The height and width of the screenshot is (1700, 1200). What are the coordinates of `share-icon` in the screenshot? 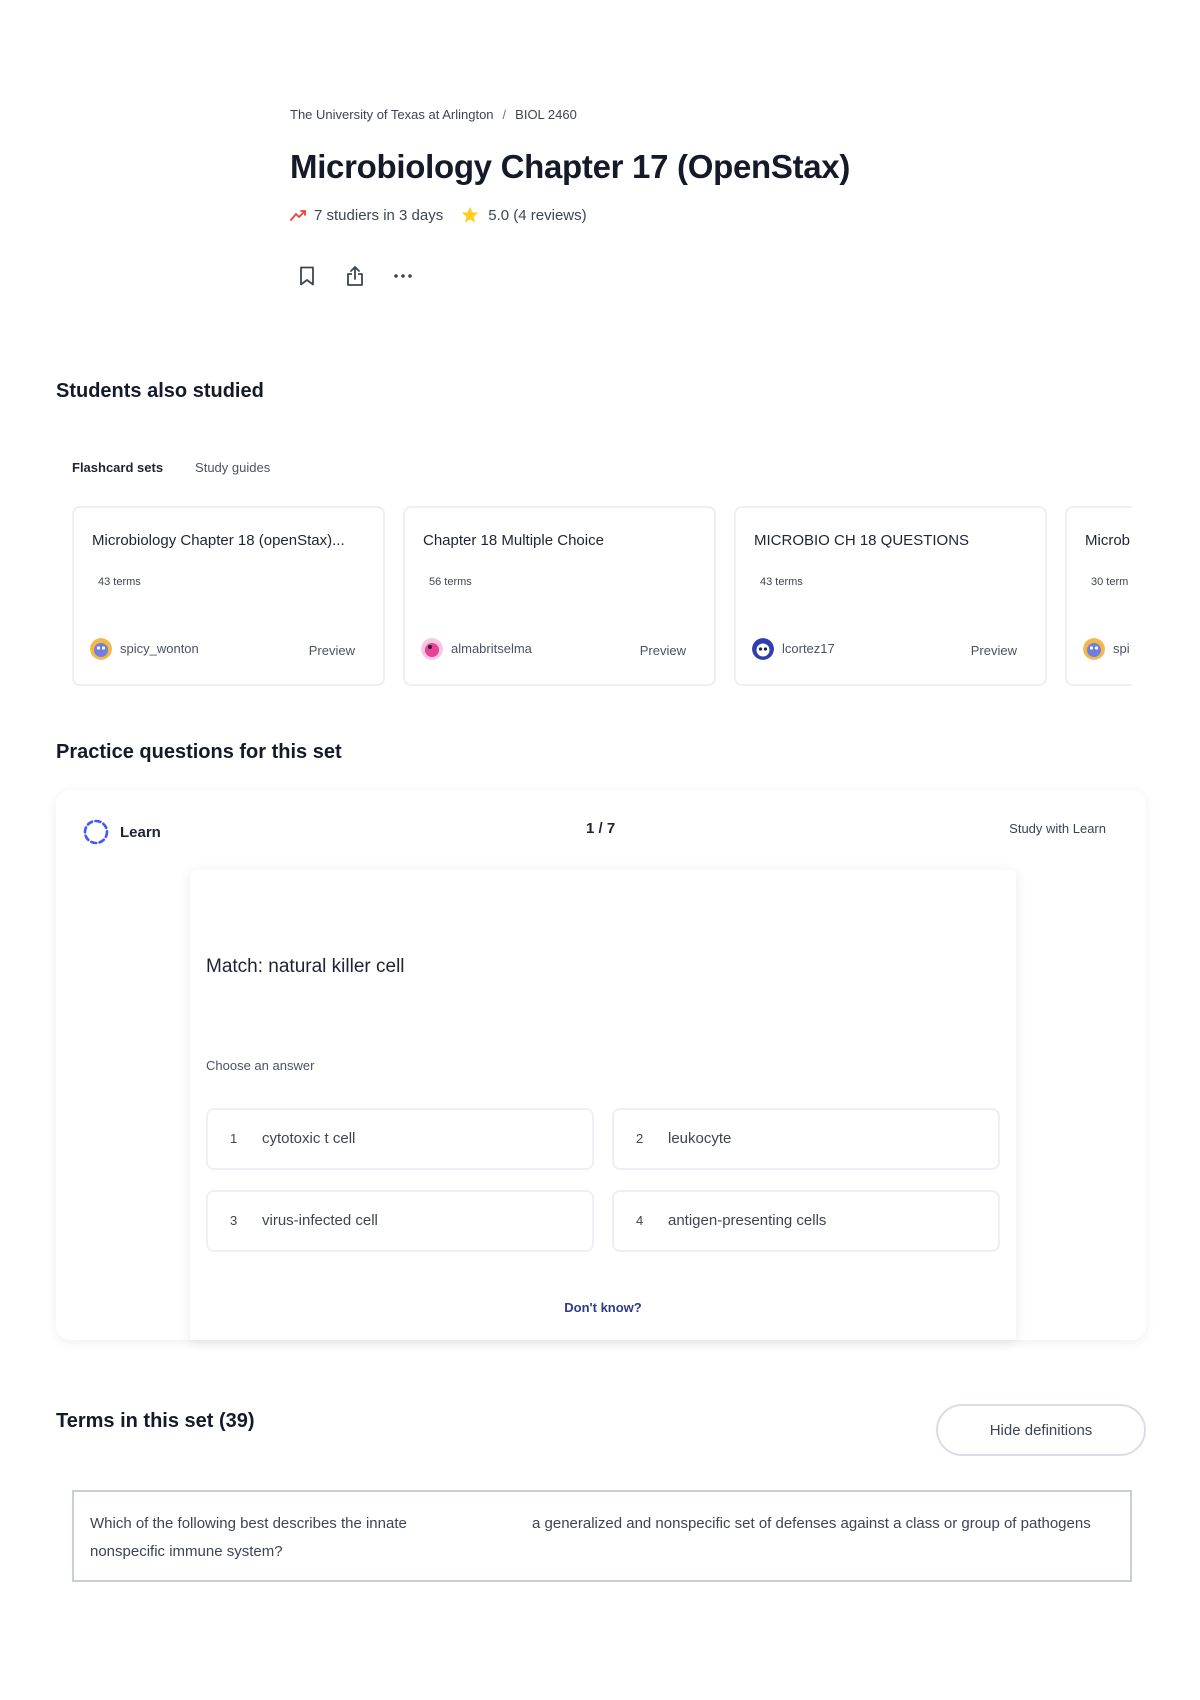 It's located at (355, 276).